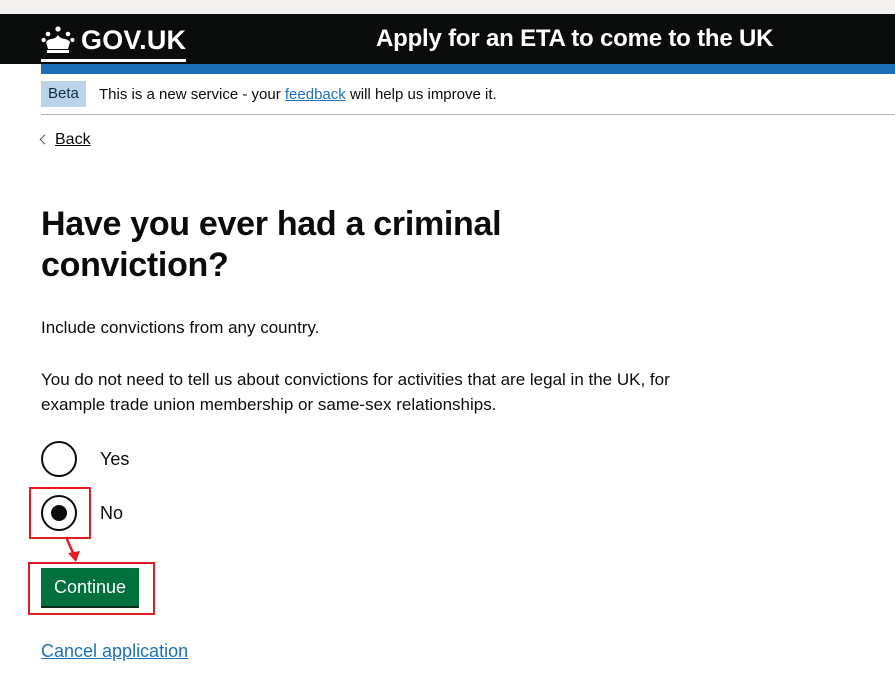 The image size is (895, 691). Describe the element at coordinates (90, 587) in the screenshot. I see `continue-button: Continue` at that location.